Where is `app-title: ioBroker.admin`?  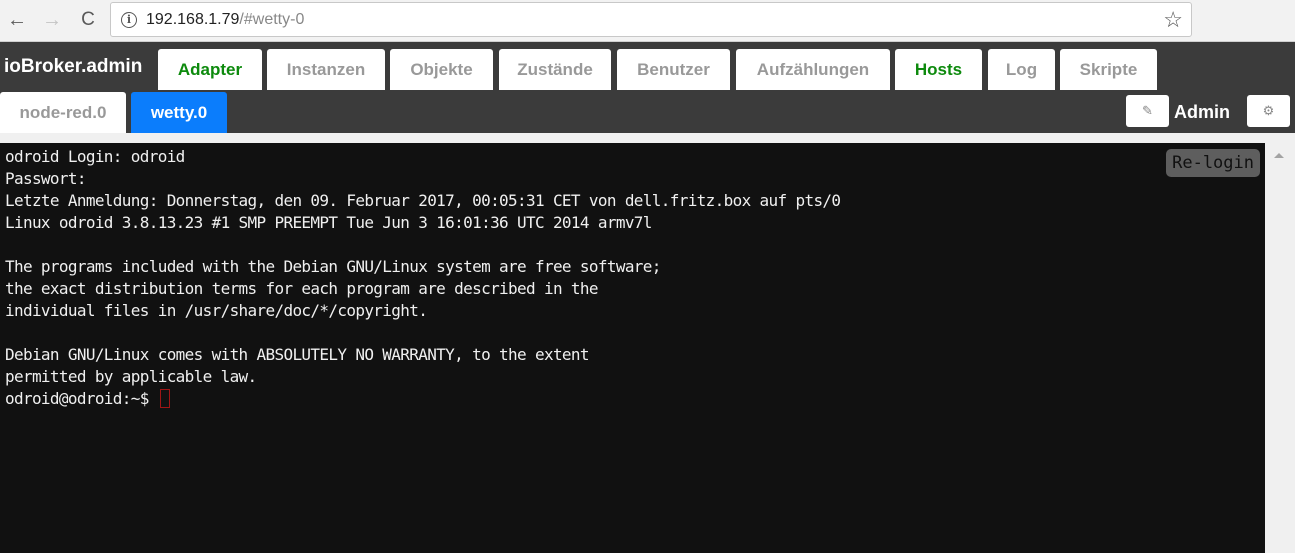
app-title: ioBroker.admin is located at coordinates (73, 66).